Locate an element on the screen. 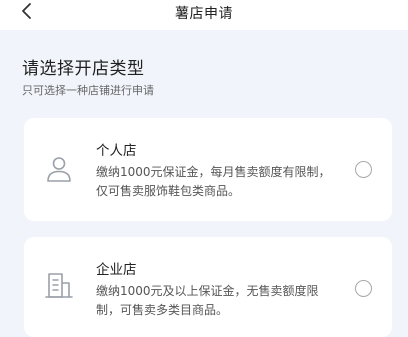 This screenshot has height=337, width=408. page-title: 薯店申请 is located at coordinates (204, 14).